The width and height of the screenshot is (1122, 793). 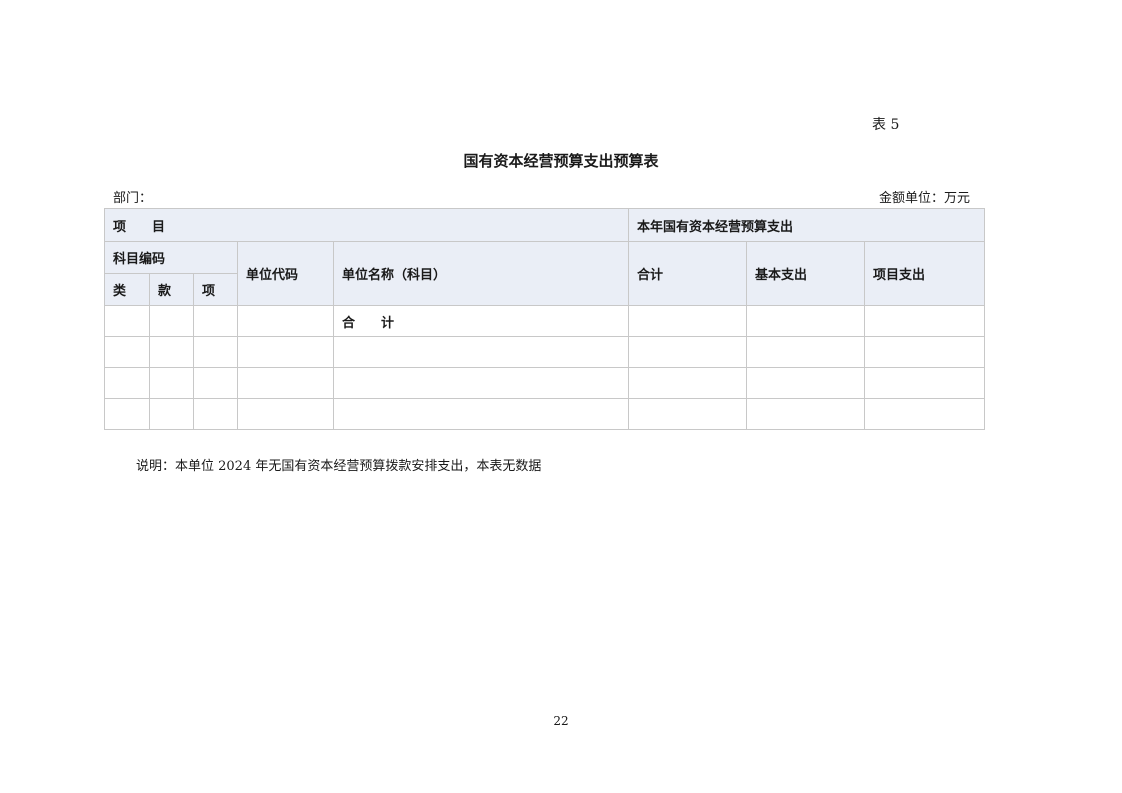 What do you see at coordinates (924, 198) in the screenshot?
I see `amount-unit-label: 金额单位：万元` at bounding box center [924, 198].